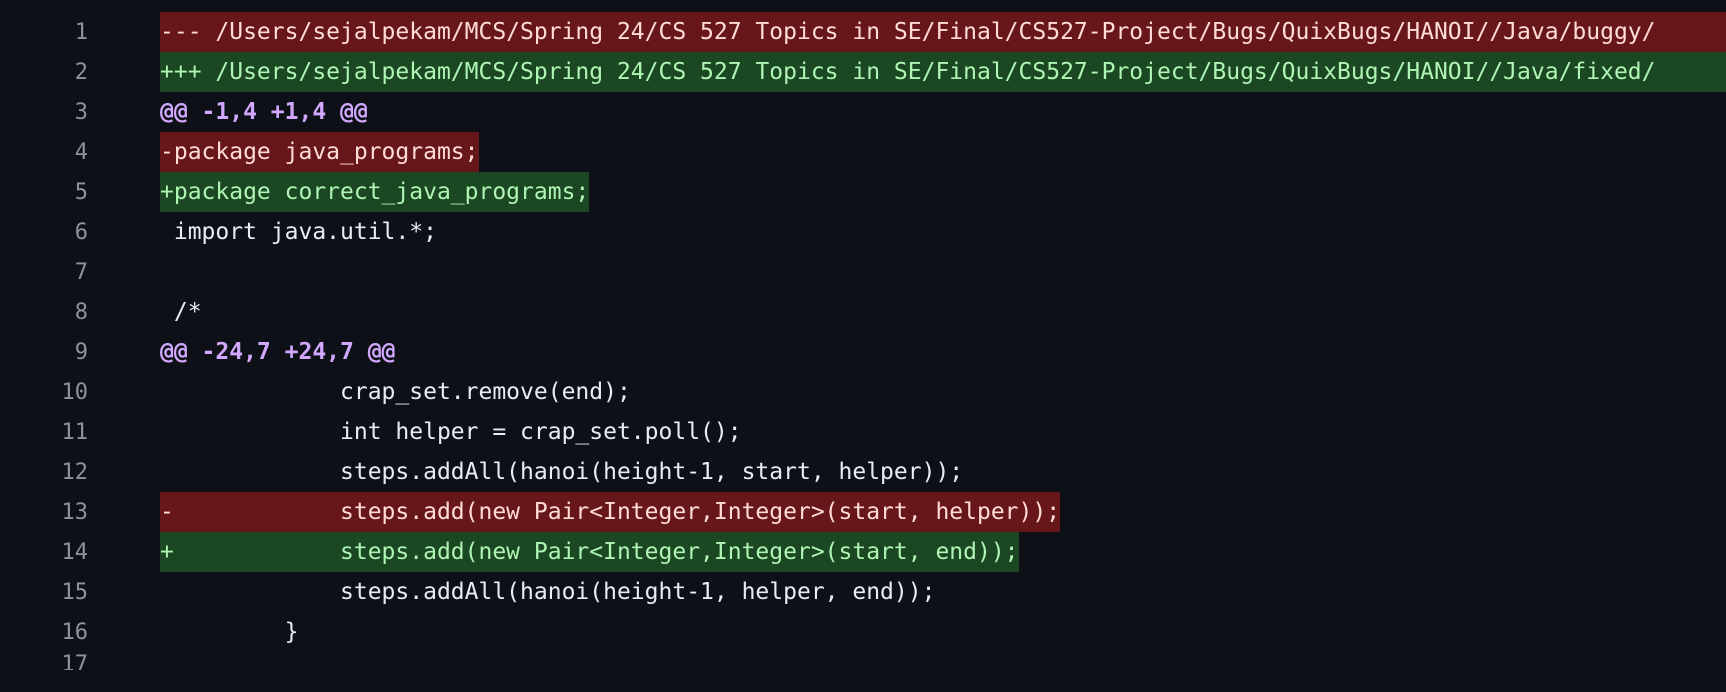  What do you see at coordinates (75, 661) in the screenshot?
I see `line-number: 17` at bounding box center [75, 661].